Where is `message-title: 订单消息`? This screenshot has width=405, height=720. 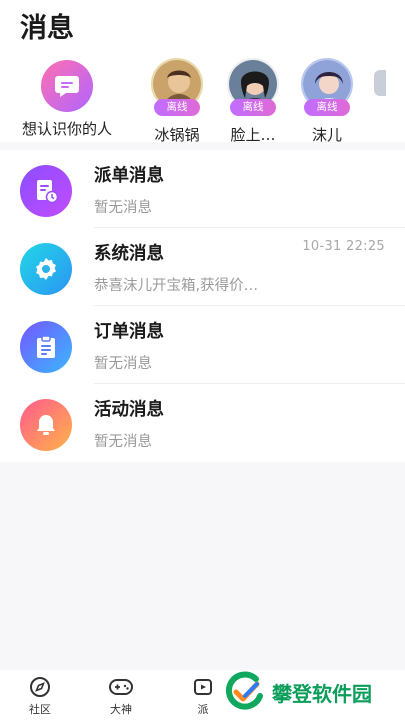 message-title: 订单消息 is located at coordinates (129, 332).